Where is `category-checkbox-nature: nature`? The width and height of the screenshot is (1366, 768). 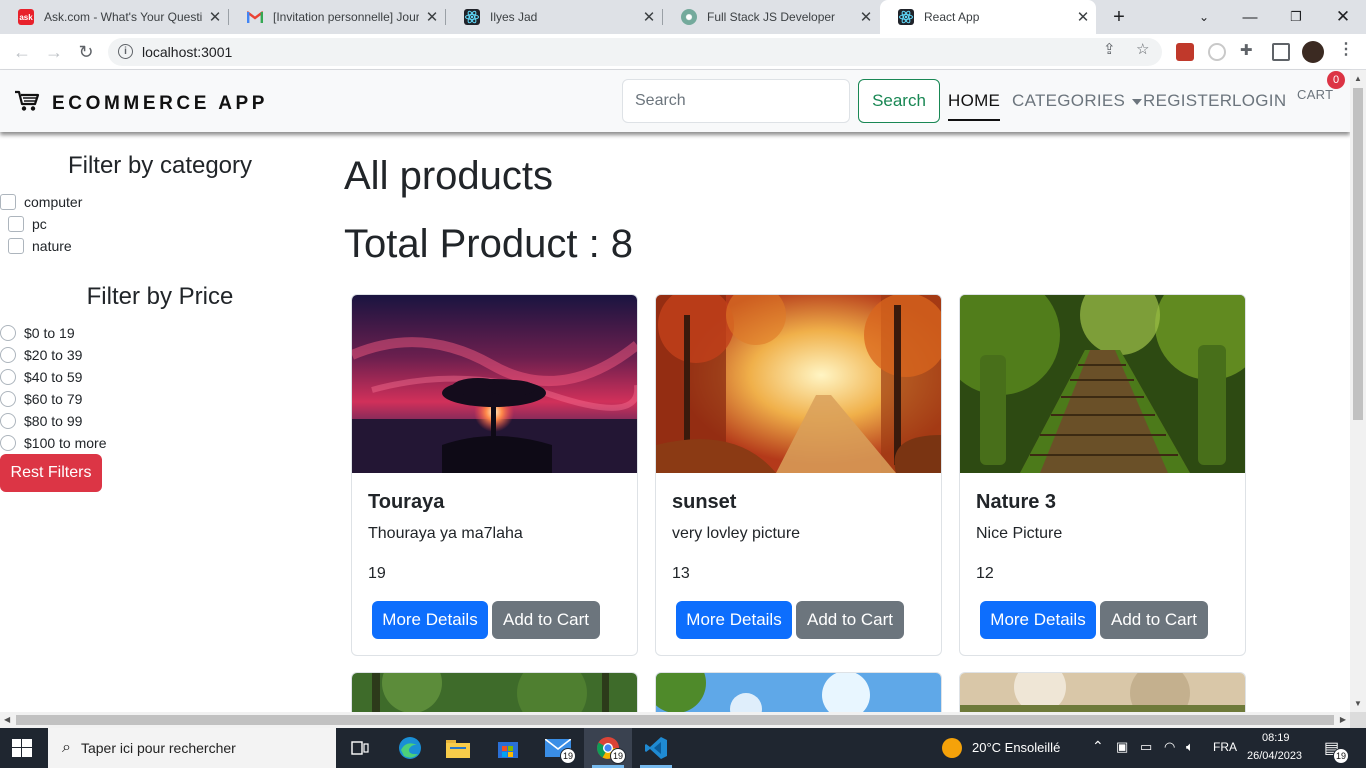 category-checkbox-nature: nature is located at coordinates (40, 246).